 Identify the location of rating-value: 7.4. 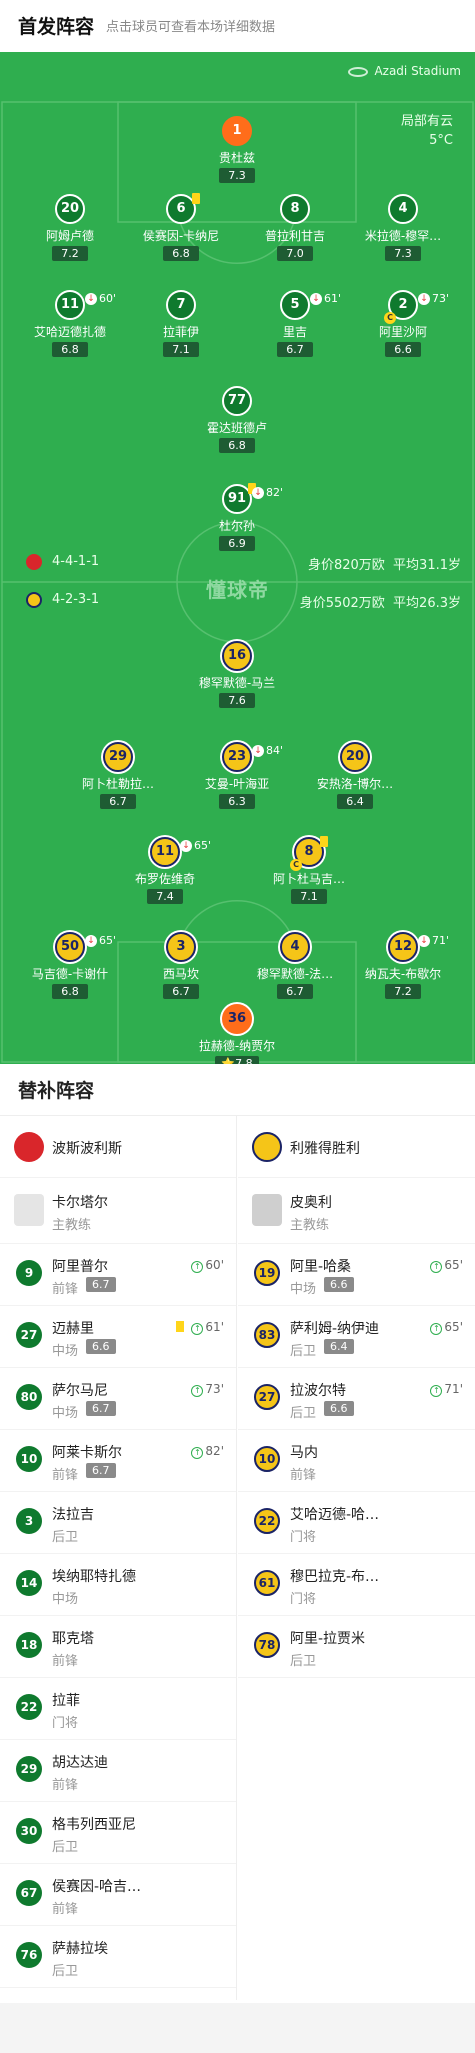
(165, 896).